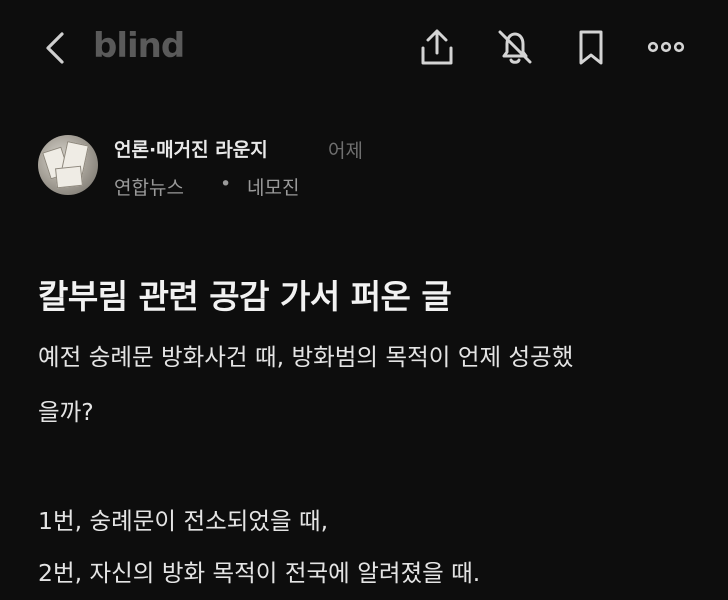 This screenshot has height=600, width=728. What do you see at coordinates (515, 47) in the screenshot?
I see `notifications-off-icon` at bounding box center [515, 47].